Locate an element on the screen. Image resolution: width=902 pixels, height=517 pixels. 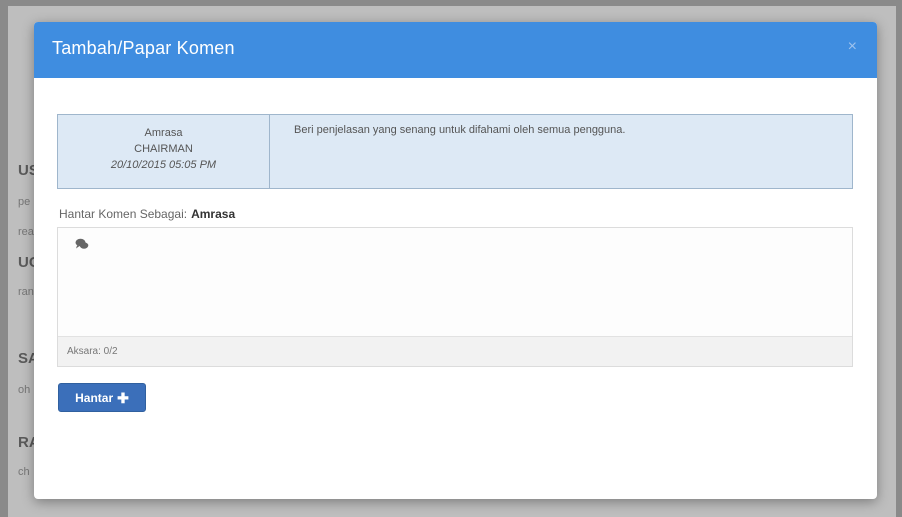
comment-author-cell: Amrasa CHAIRMAN 20/10/2015 05:05 PM is located at coordinates (164, 151).